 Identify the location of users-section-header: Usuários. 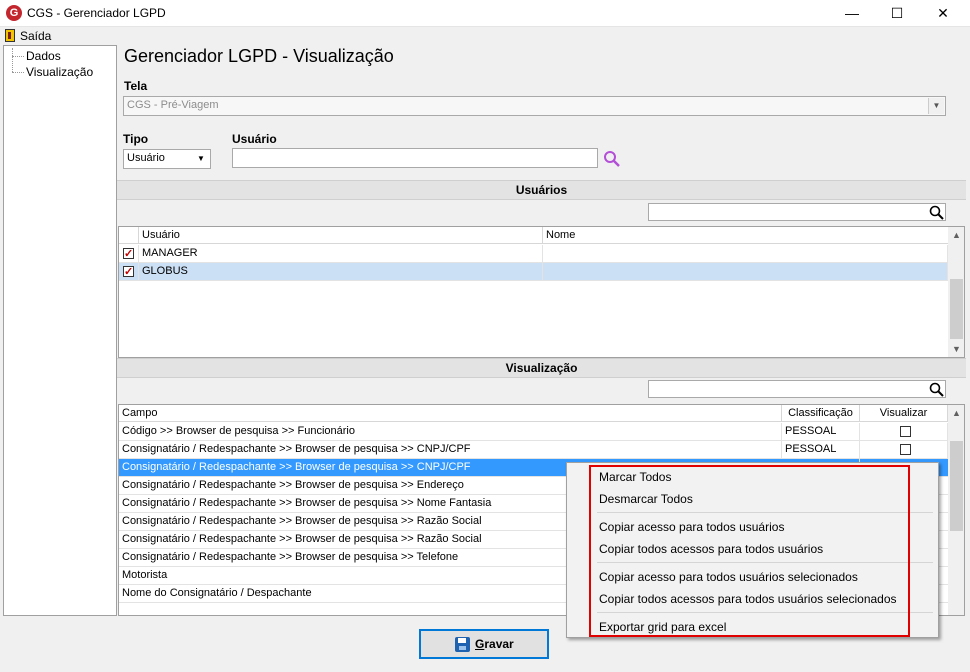
(541, 190).